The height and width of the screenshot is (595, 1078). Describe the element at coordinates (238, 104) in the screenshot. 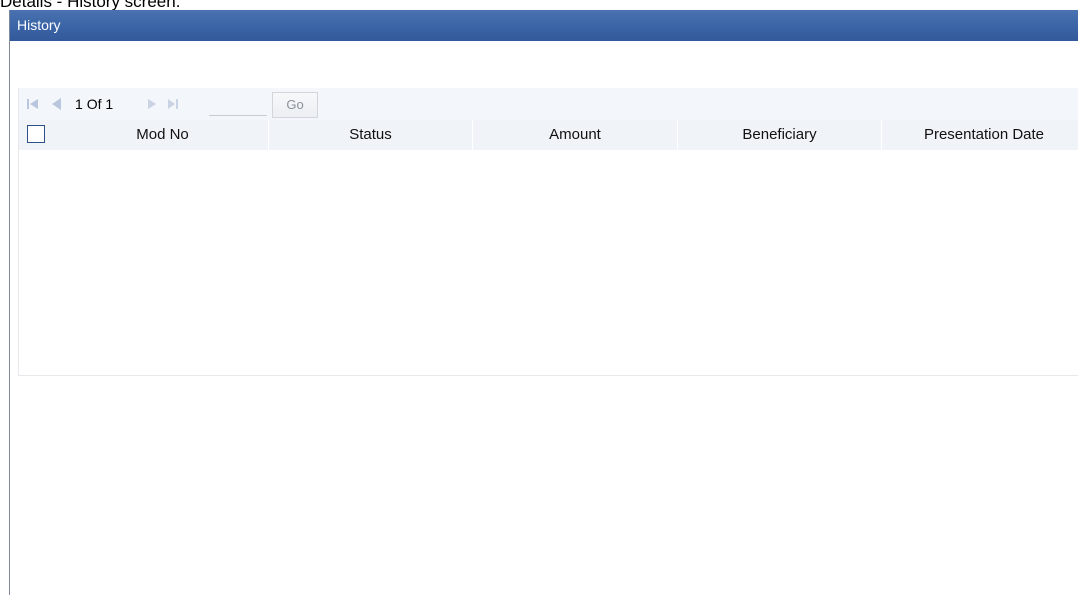

I see `page-number-input` at that location.